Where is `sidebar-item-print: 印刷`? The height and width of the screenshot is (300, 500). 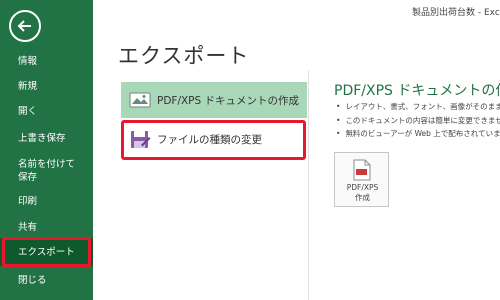 sidebar-item-print: 印刷 is located at coordinates (46, 201).